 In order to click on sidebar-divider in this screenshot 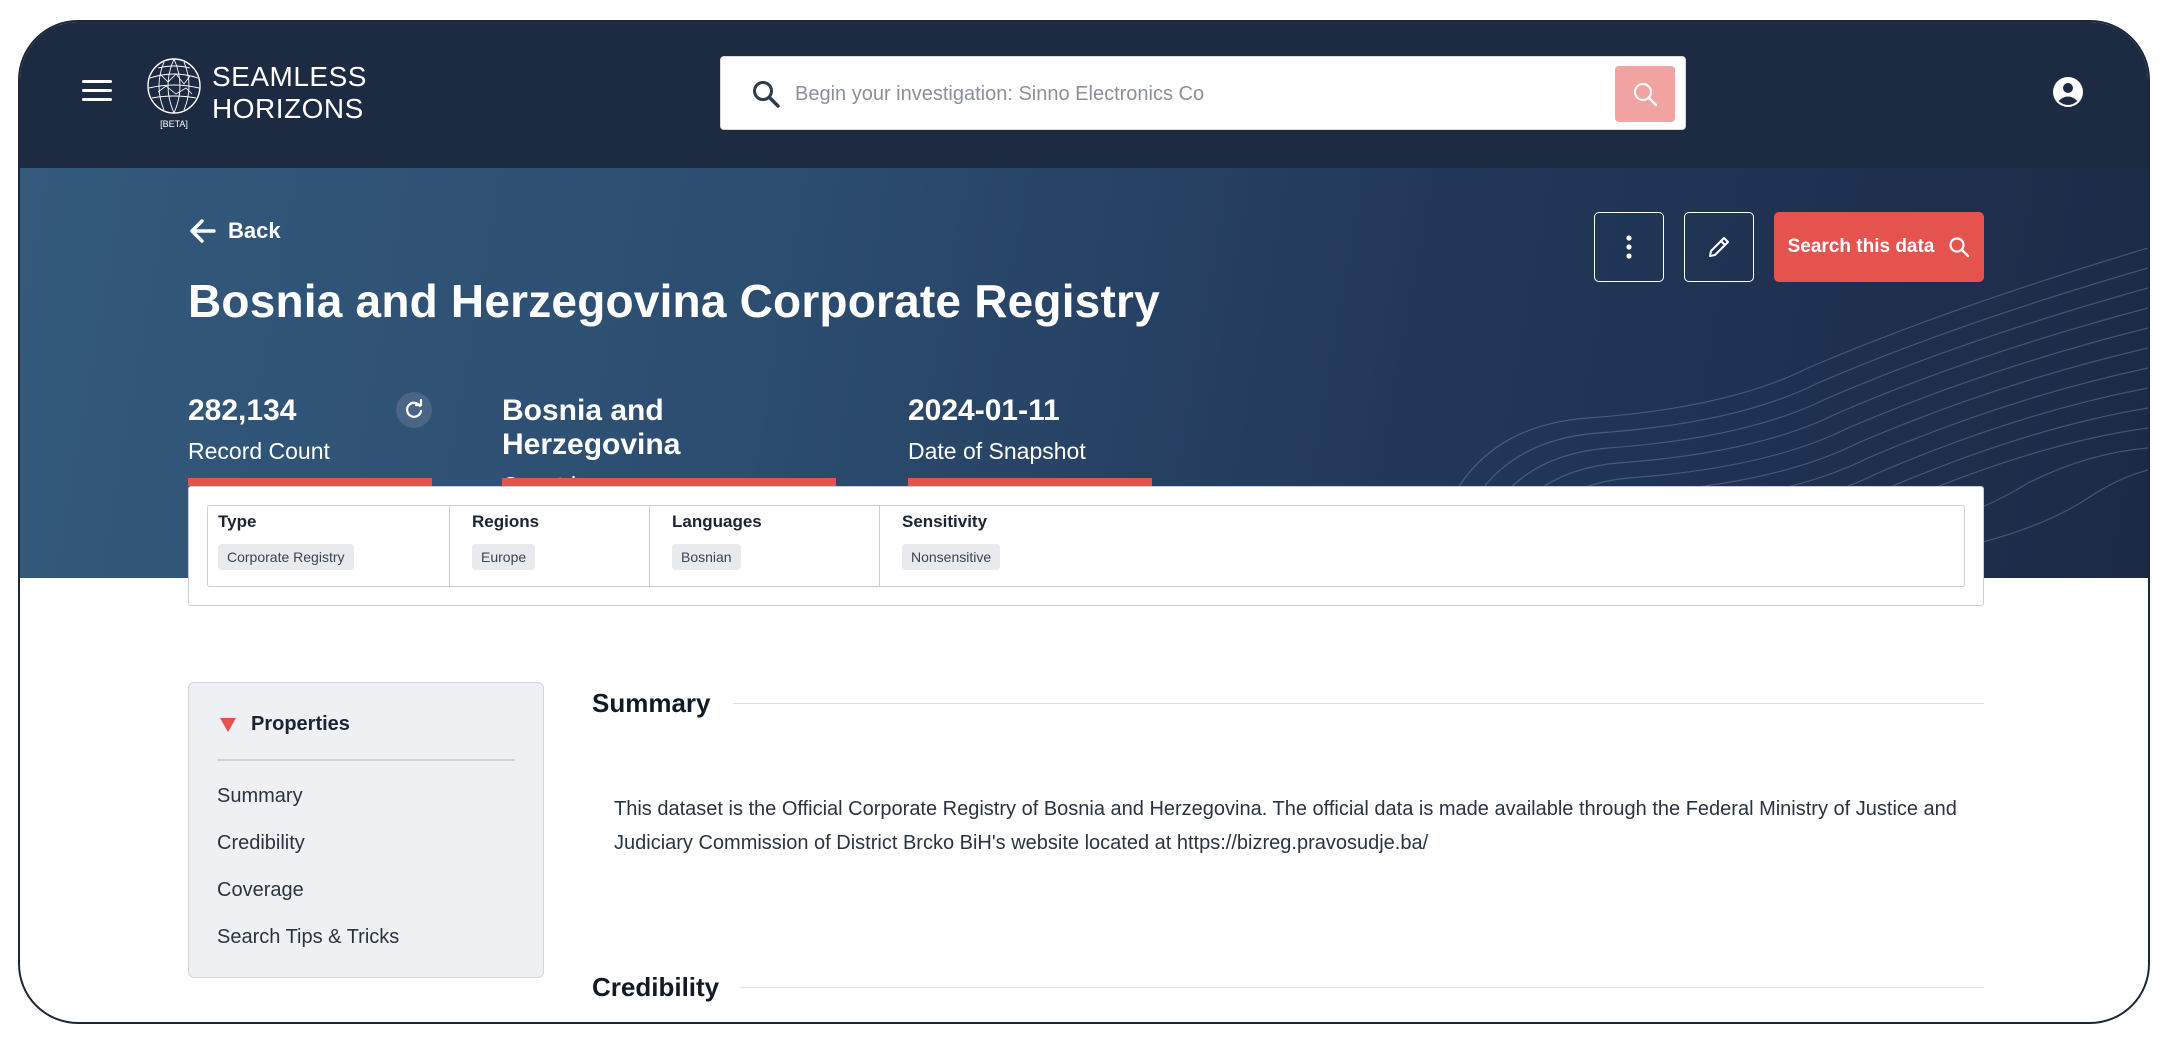, I will do `click(366, 760)`.